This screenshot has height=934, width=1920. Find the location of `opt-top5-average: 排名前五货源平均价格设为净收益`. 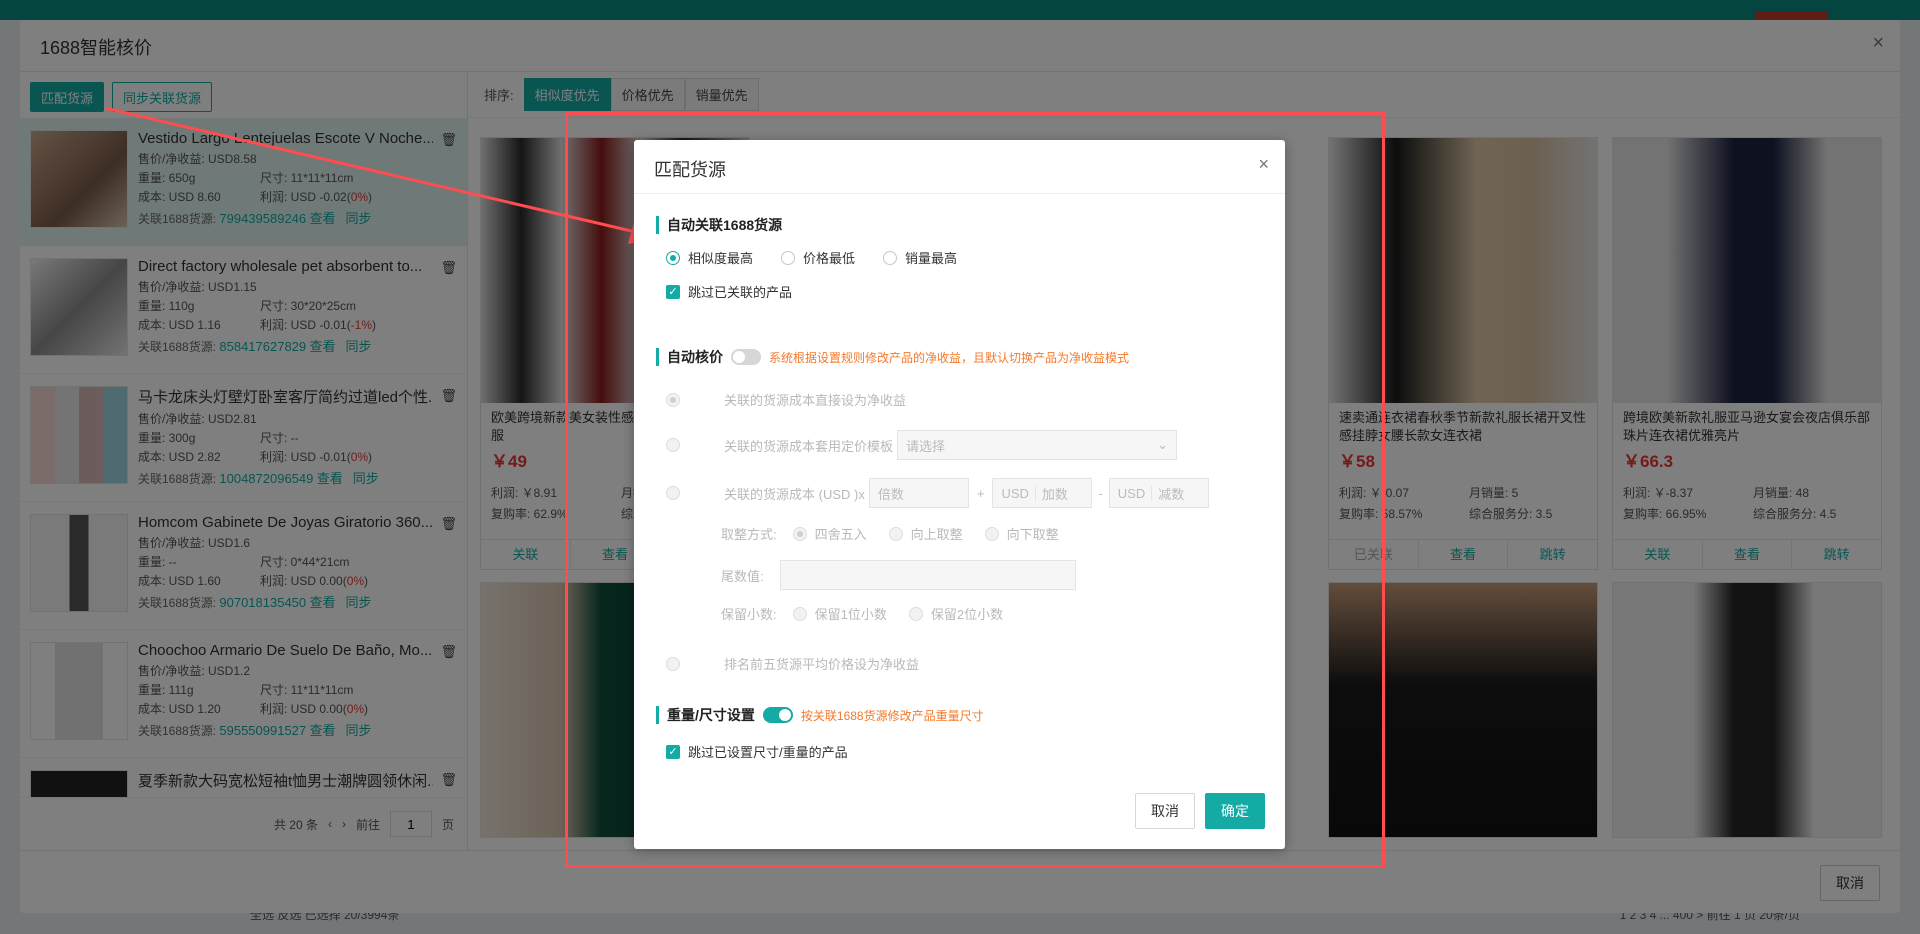

opt-top5-average: 排名前五货源平均价格设为净收益 is located at coordinates (822, 664).